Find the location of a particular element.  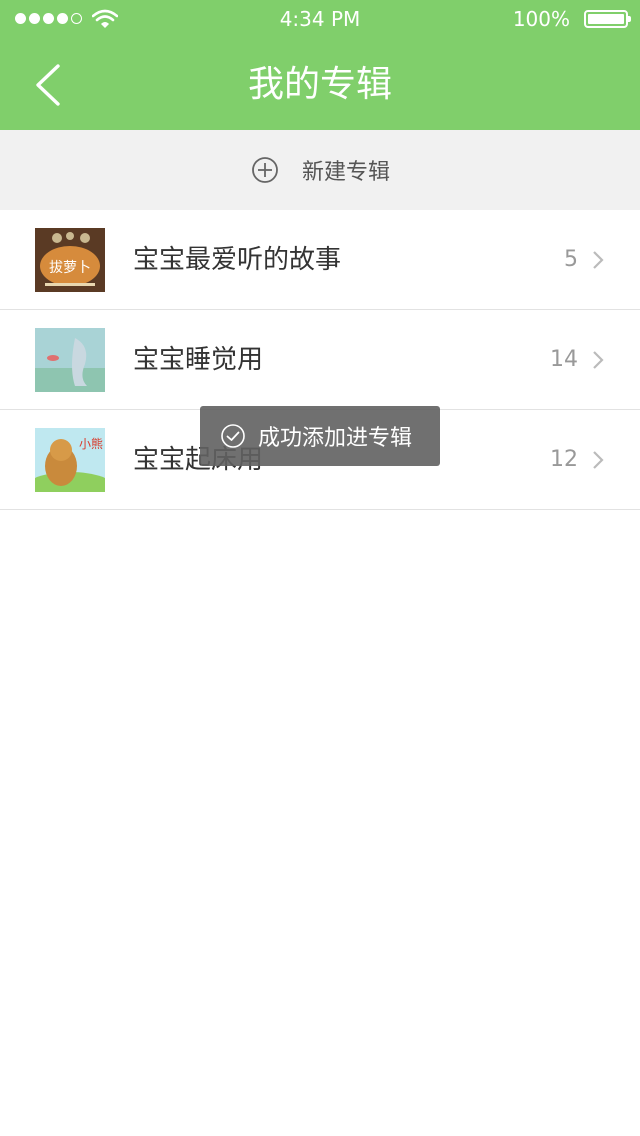

album-count: 14 is located at coordinates (564, 359).